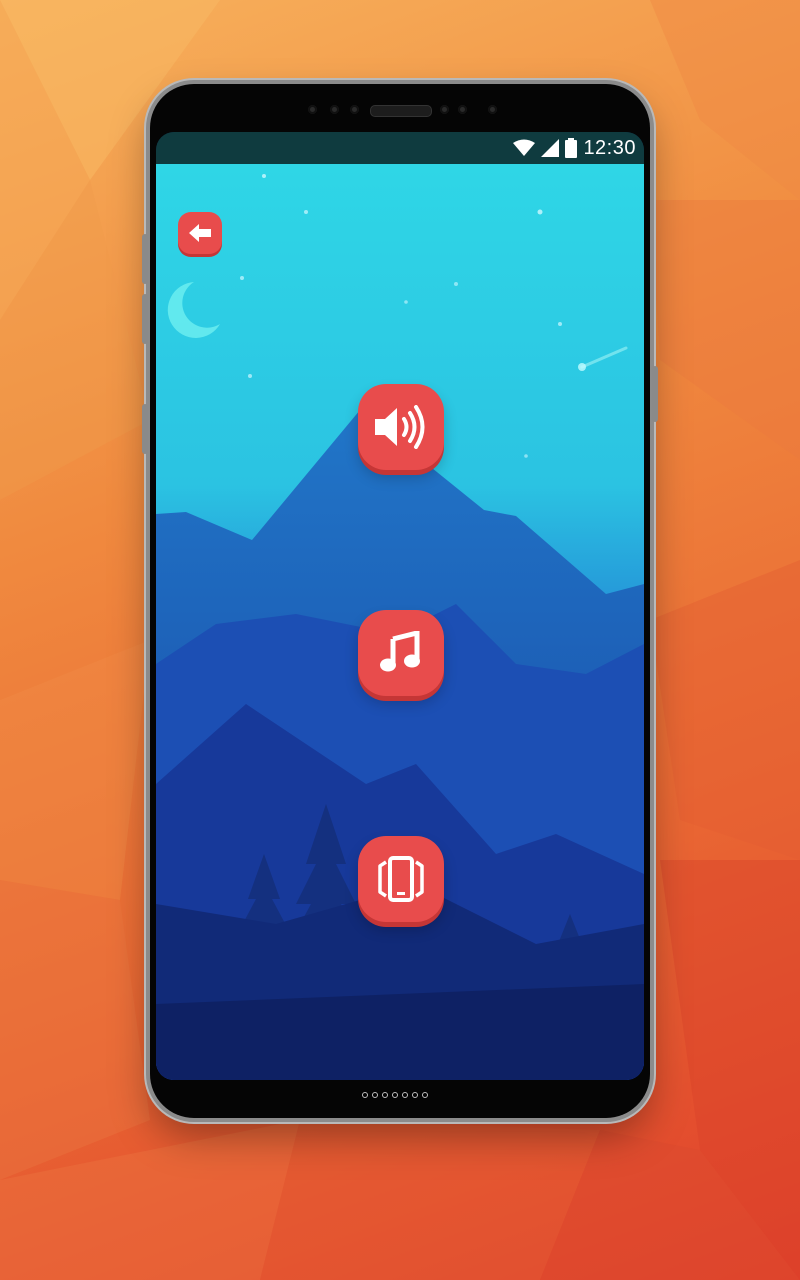  I want to click on status-bar: 12:30, so click(400, 148).